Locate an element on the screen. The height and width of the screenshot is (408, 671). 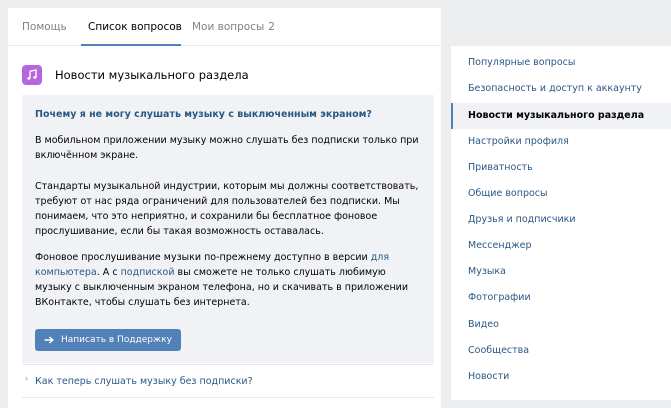
music-note-icon is located at coordinates (32, 75).